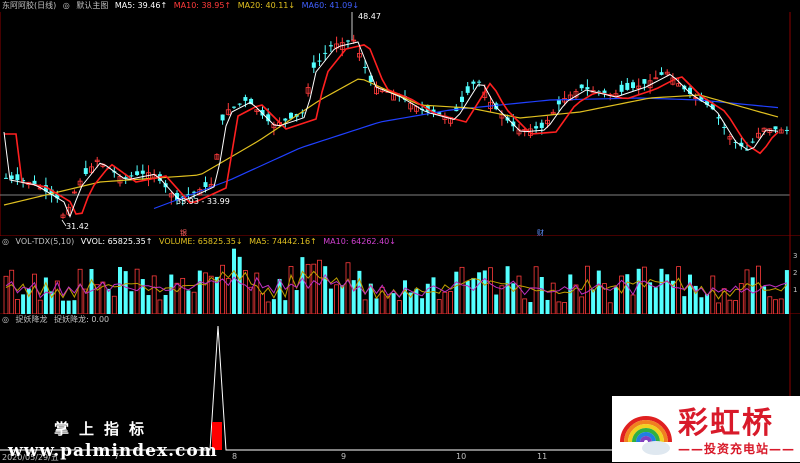 The width and height of the screenshot is (800, 463). Describe the element at coordinates (461, 456) in the screenshot. I see `x-axis-month-10: 10` at that location.